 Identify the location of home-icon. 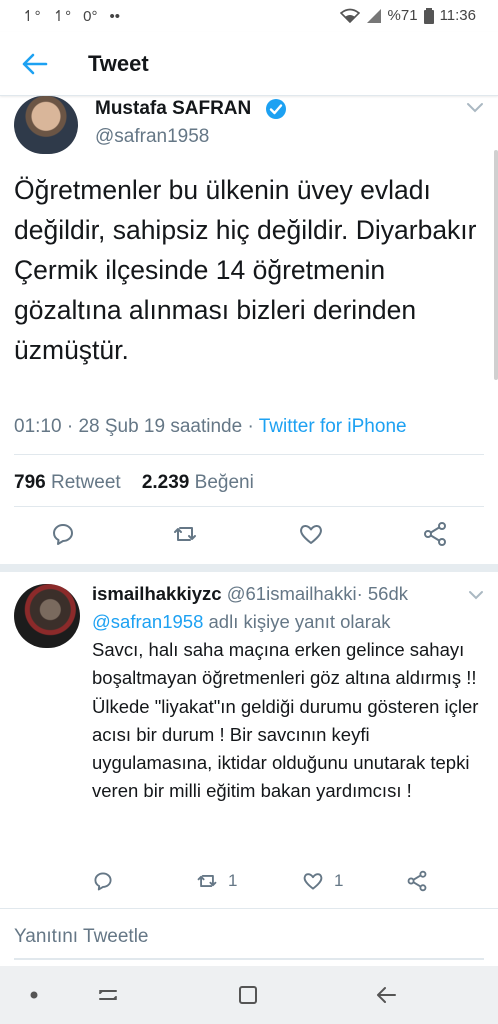
(248, 995).